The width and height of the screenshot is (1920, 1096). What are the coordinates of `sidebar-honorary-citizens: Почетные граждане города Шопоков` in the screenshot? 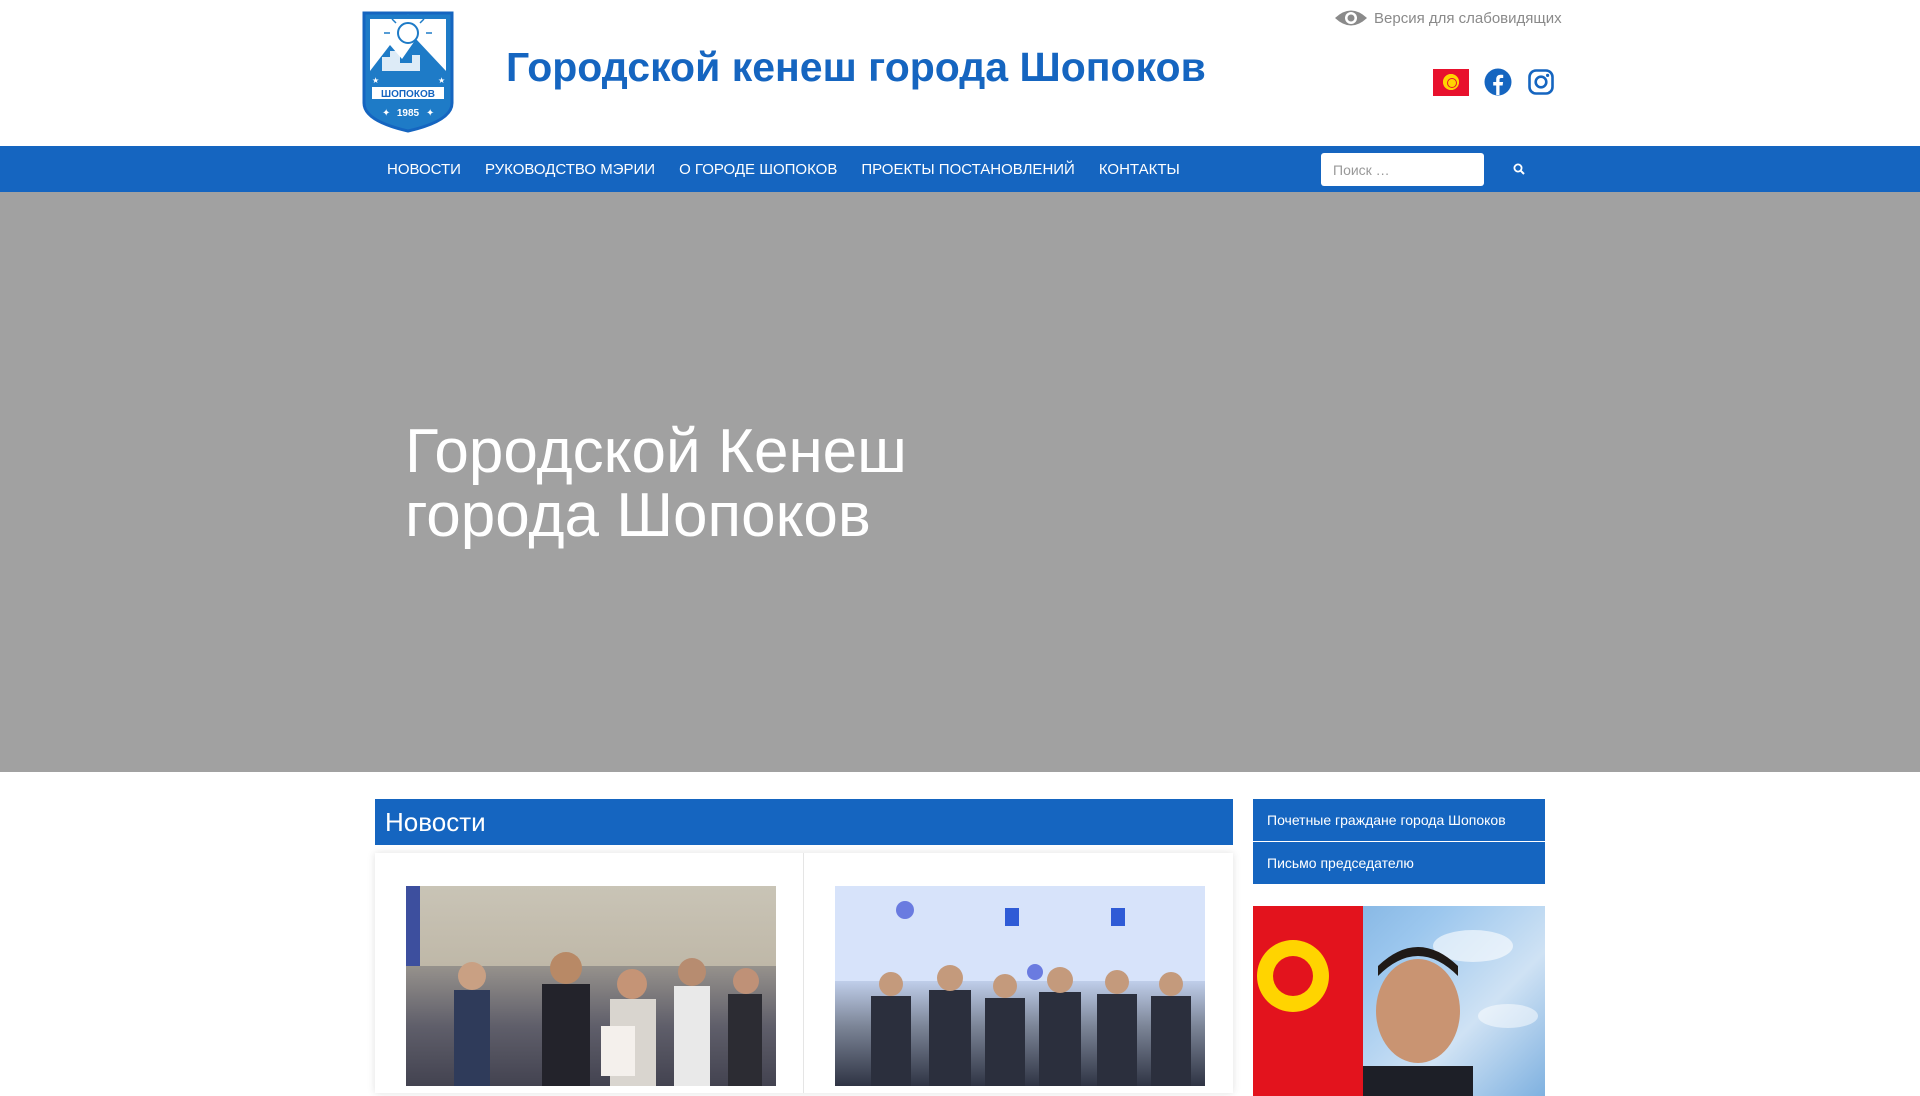 It's located at (1399, 820).